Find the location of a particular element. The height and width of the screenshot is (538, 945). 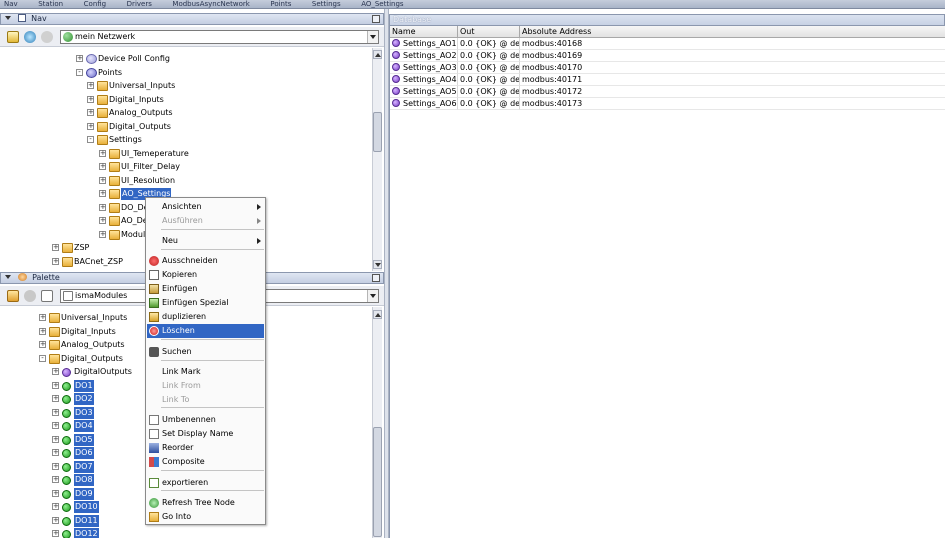

nav-tree-label: AO_De is located at coordinates (134, 221).